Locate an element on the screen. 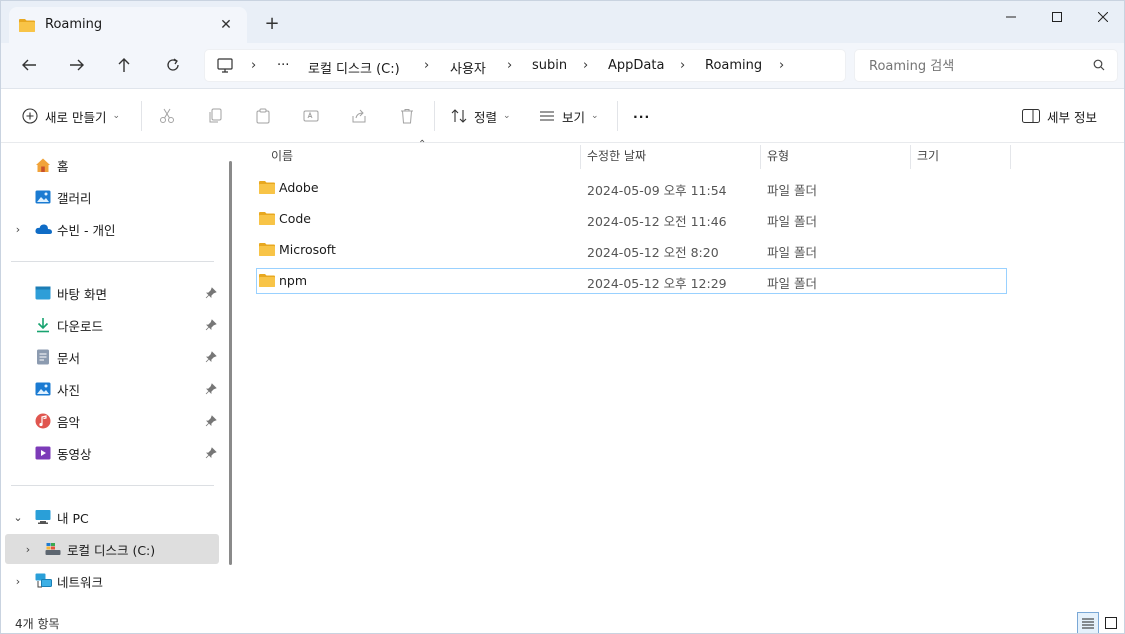 The width and height of the screenshot is (1125, 634). sidebar-item-label: 홈 is located at coordinates (63, 166).